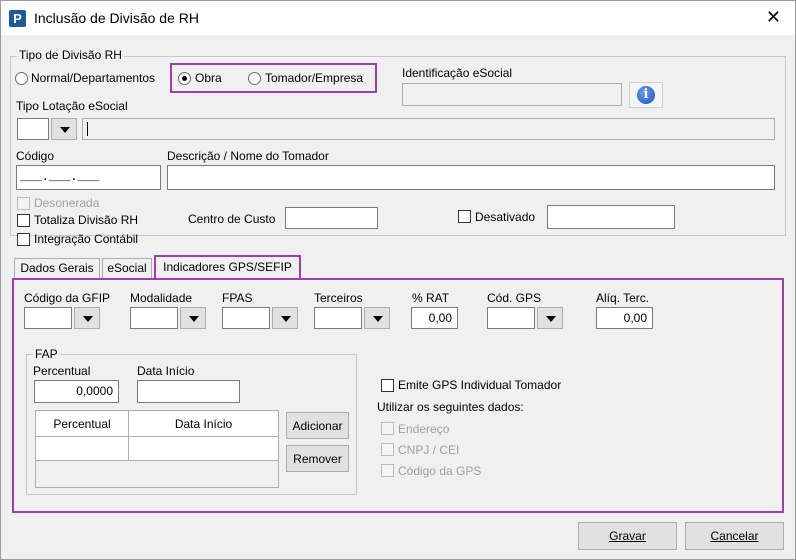  I want to click on cod-gps-label: Cód. GPS, so click(514, 298).